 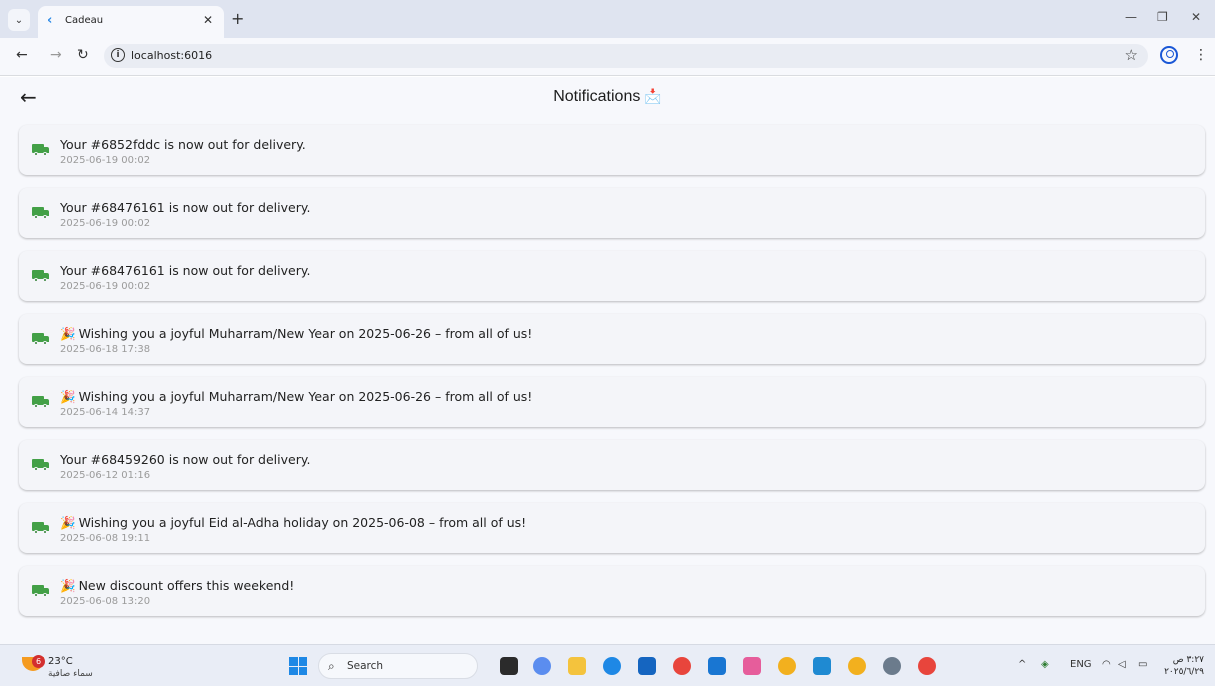 What do you see at coordinates (208, 20) in the screenshot?
I see `close-tab-icon: ✕` at bounding box center [208, 20].